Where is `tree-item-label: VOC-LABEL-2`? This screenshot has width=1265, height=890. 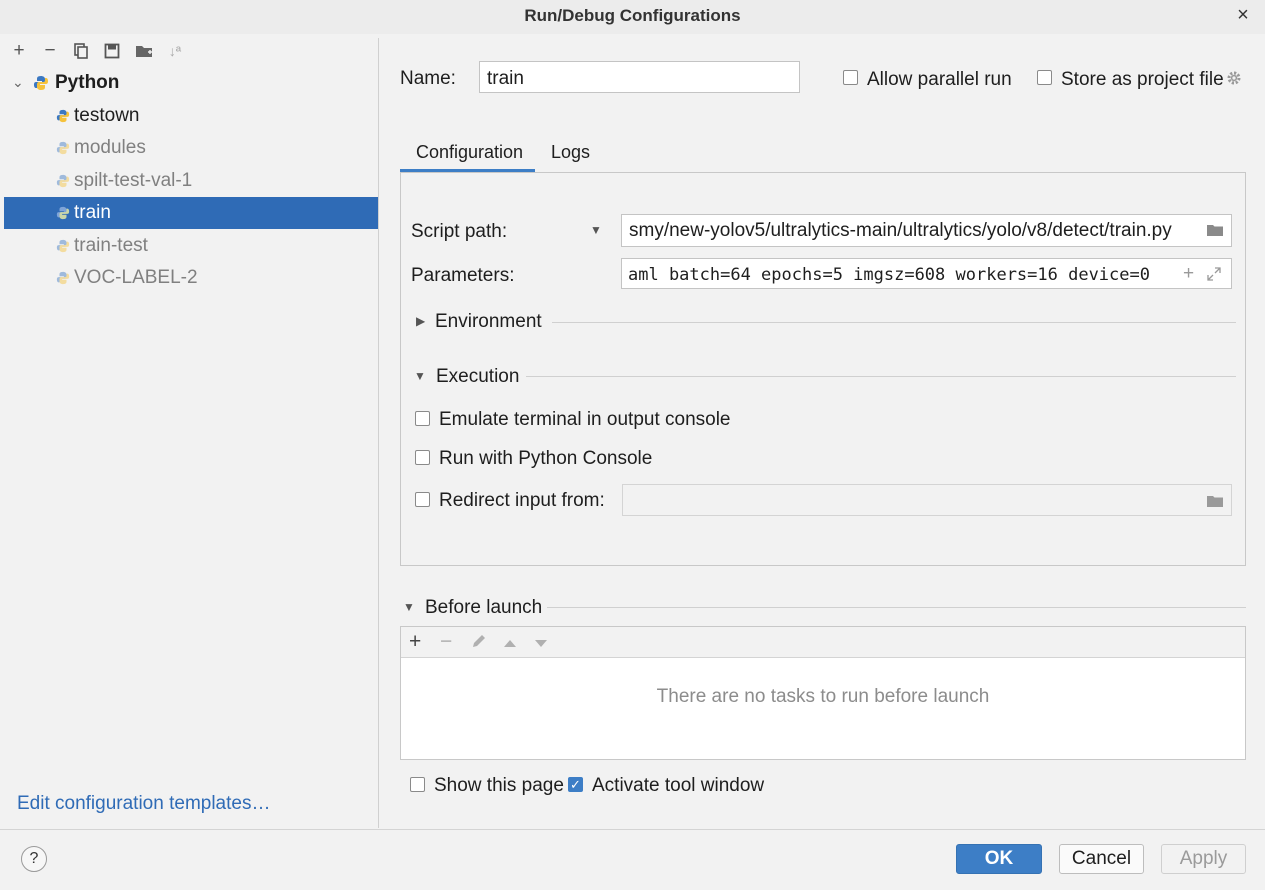
tree-item-label: VOC-LABEL-2 is located at coordinates (136, 277).